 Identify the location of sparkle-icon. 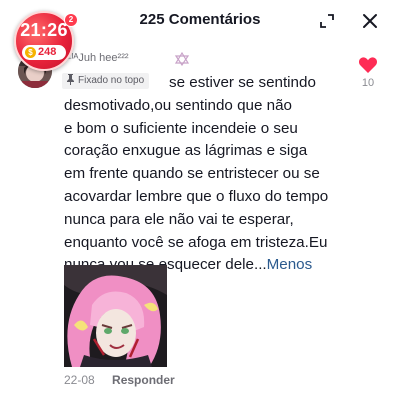
(182, 58).